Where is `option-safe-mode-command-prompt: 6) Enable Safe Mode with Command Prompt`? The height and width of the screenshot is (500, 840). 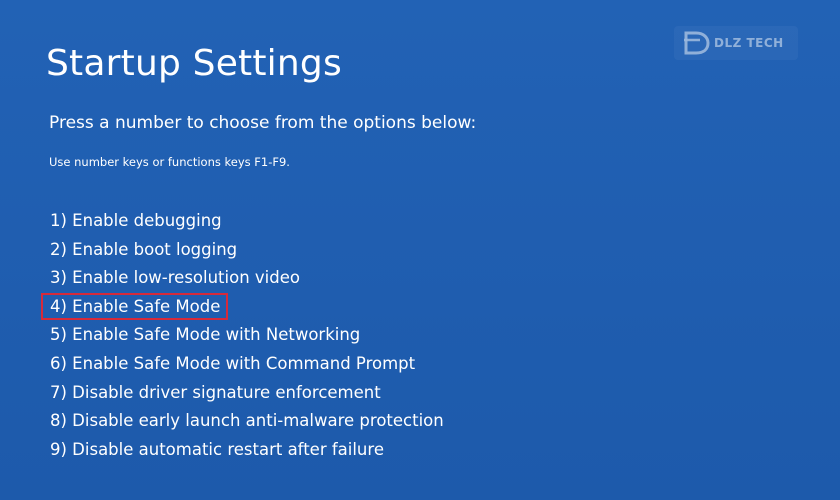
option-safe-mode-command-prompt: 6) Enable Safe Mode with Command Prompt is located at coordinates (247, 364).